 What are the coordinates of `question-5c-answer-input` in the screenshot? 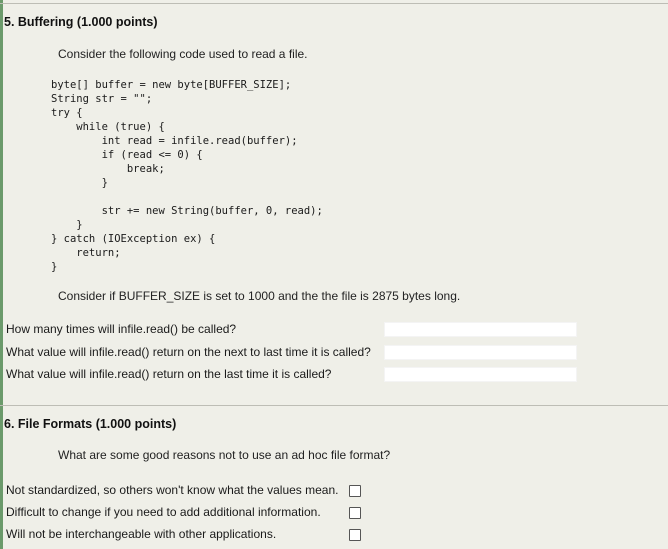 It's located at (480, 374).